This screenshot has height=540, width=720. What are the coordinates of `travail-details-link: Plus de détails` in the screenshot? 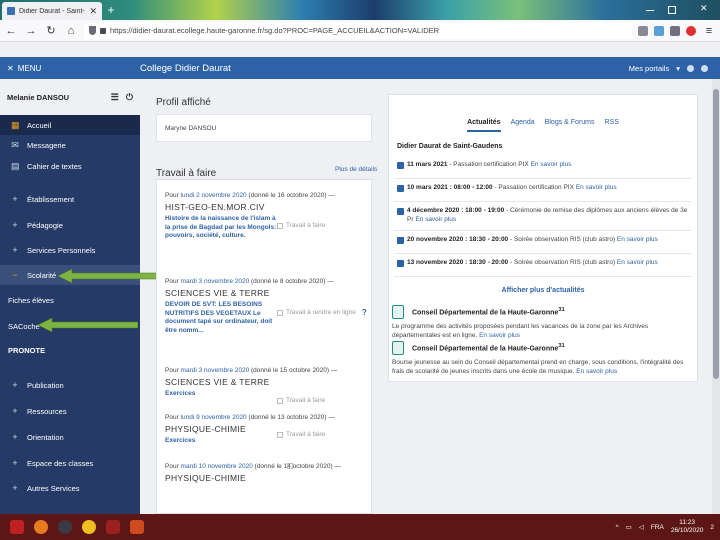 It's located at (356, 169).